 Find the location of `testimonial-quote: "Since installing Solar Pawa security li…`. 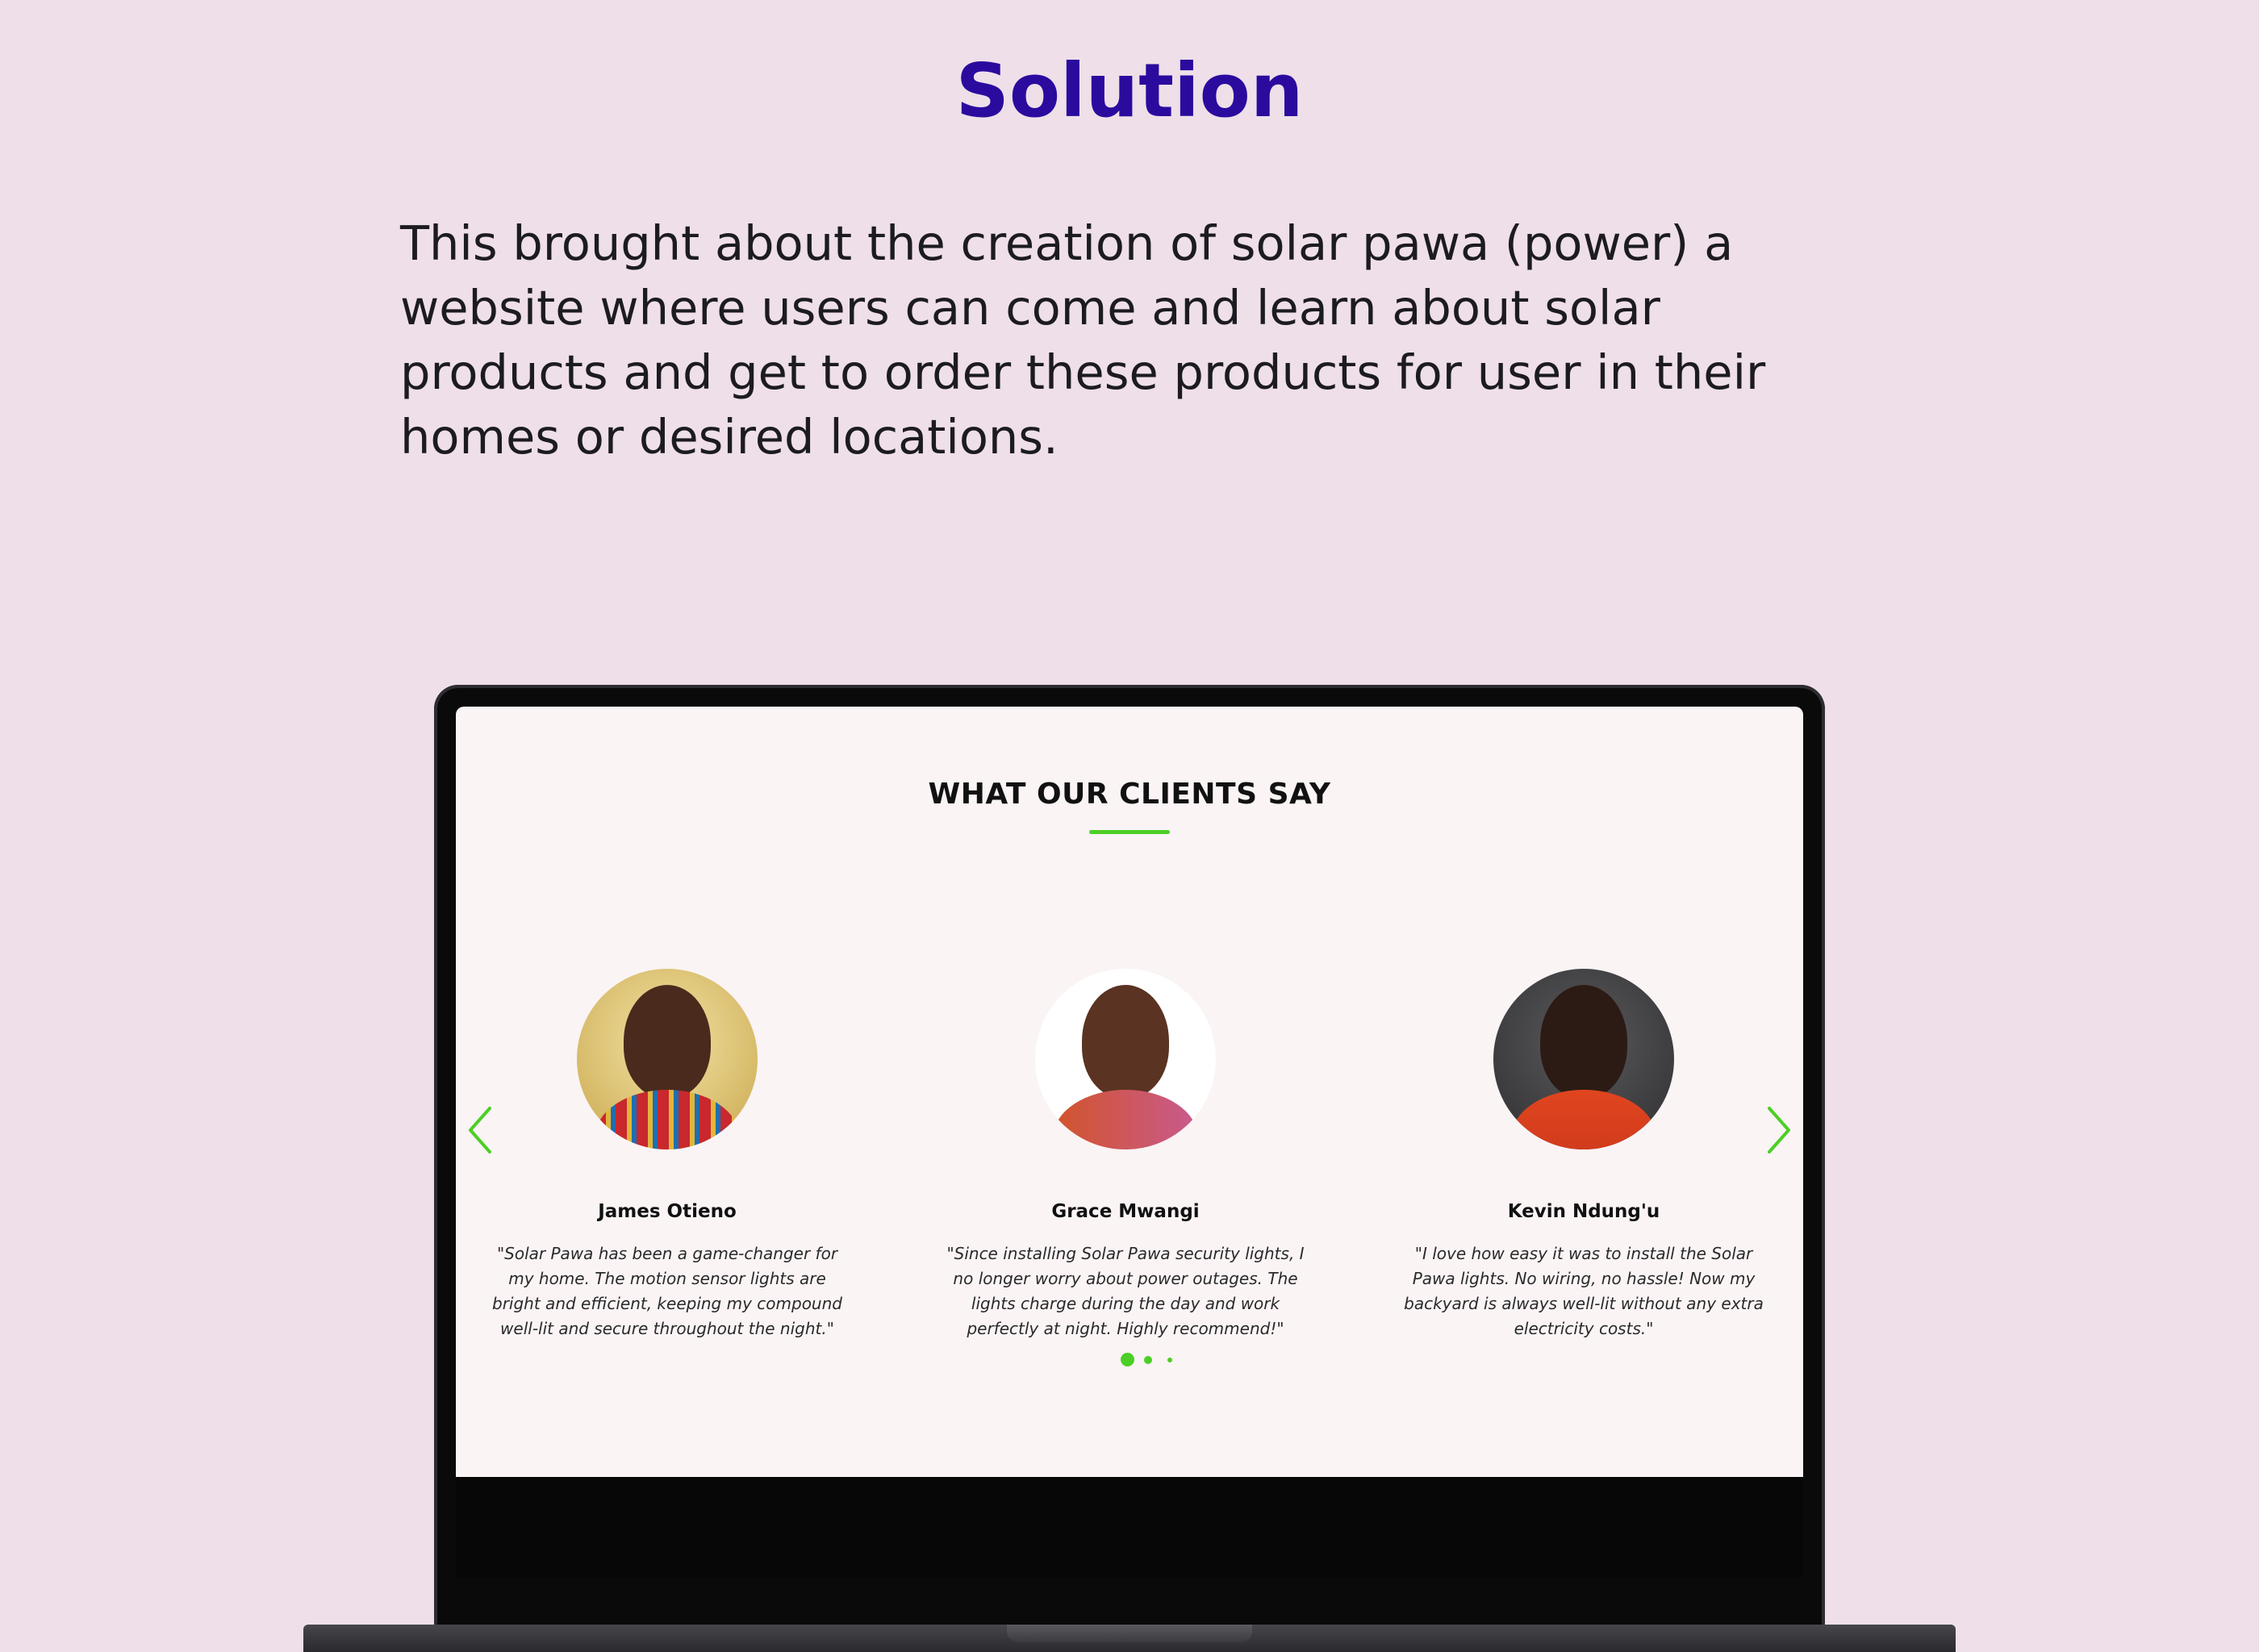

testimonial-quote: "Since installing Solar Pawa security li… is located at coordinates (1126, 1291).